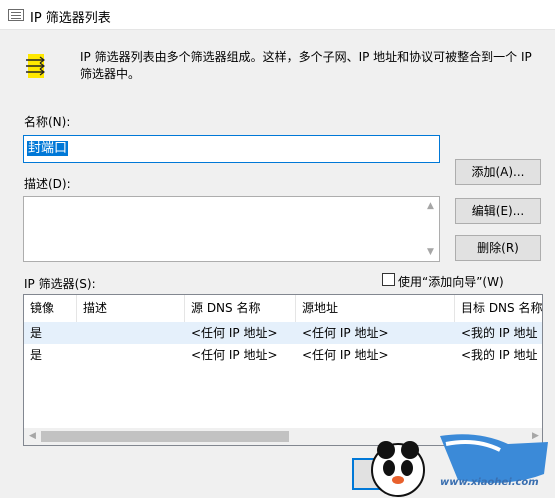 Image resolution: width=555 pixels, height=498 pixels. What do you see at coordinates (50, 308) in the screenshot?
I see `column-header-mirror: 镜像` at bounding box center [50, 308].